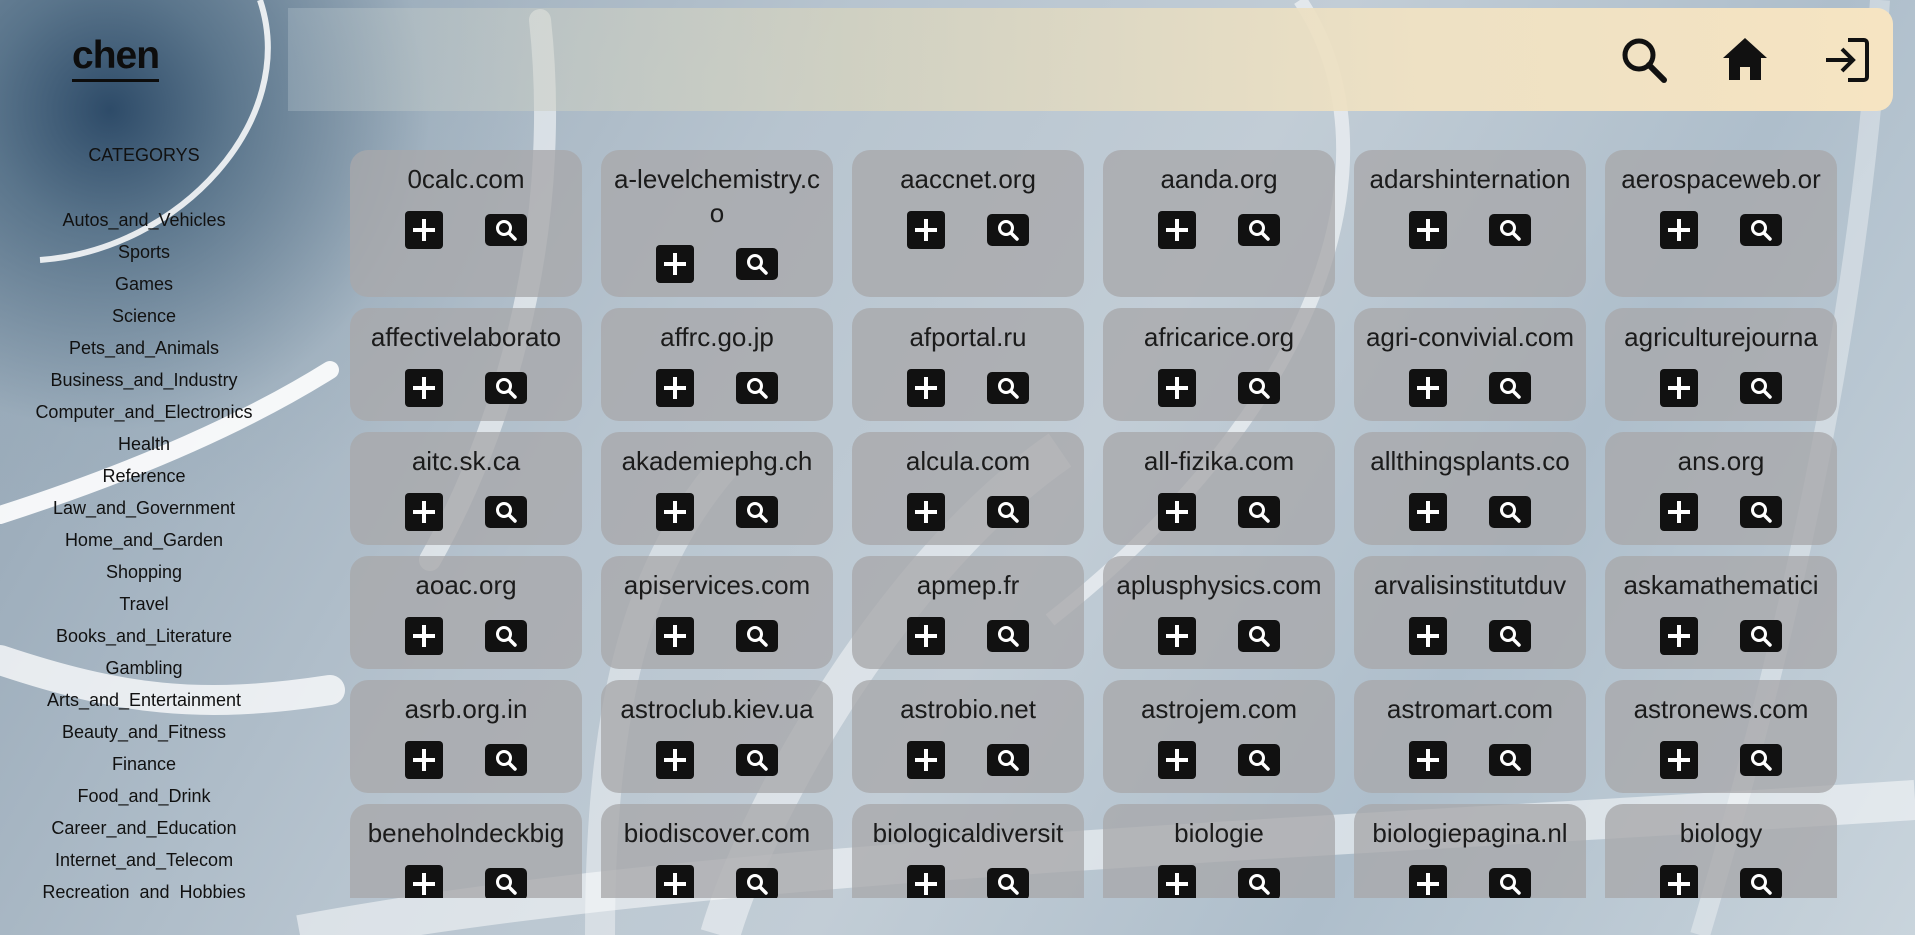 The height and width of the screenshot is (935, 1915). Describe the element at coordinates (116, 57) in the screenshot. I see `app-logo: chen` at that location.